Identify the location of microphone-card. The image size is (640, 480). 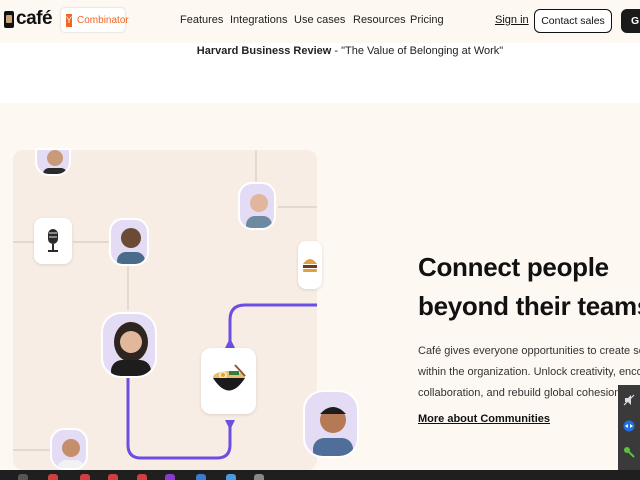
(53, 241).